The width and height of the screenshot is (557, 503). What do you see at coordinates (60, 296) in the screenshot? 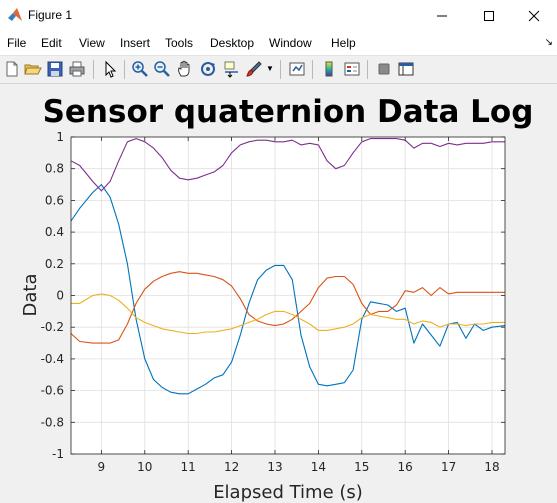
I see `y-tick-label: 0` at bounding box center [60, 296].